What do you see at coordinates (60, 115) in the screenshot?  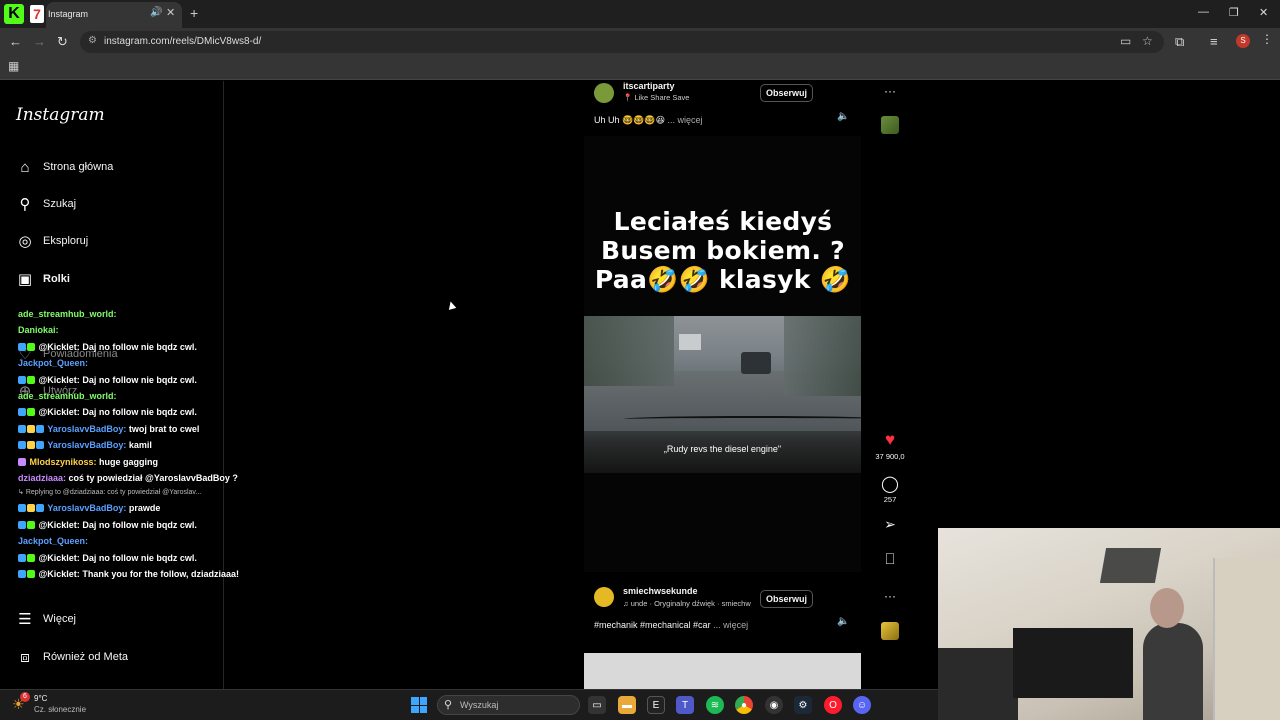 I see `instagram-logo: Instagram` at bounding box center [60, 115].